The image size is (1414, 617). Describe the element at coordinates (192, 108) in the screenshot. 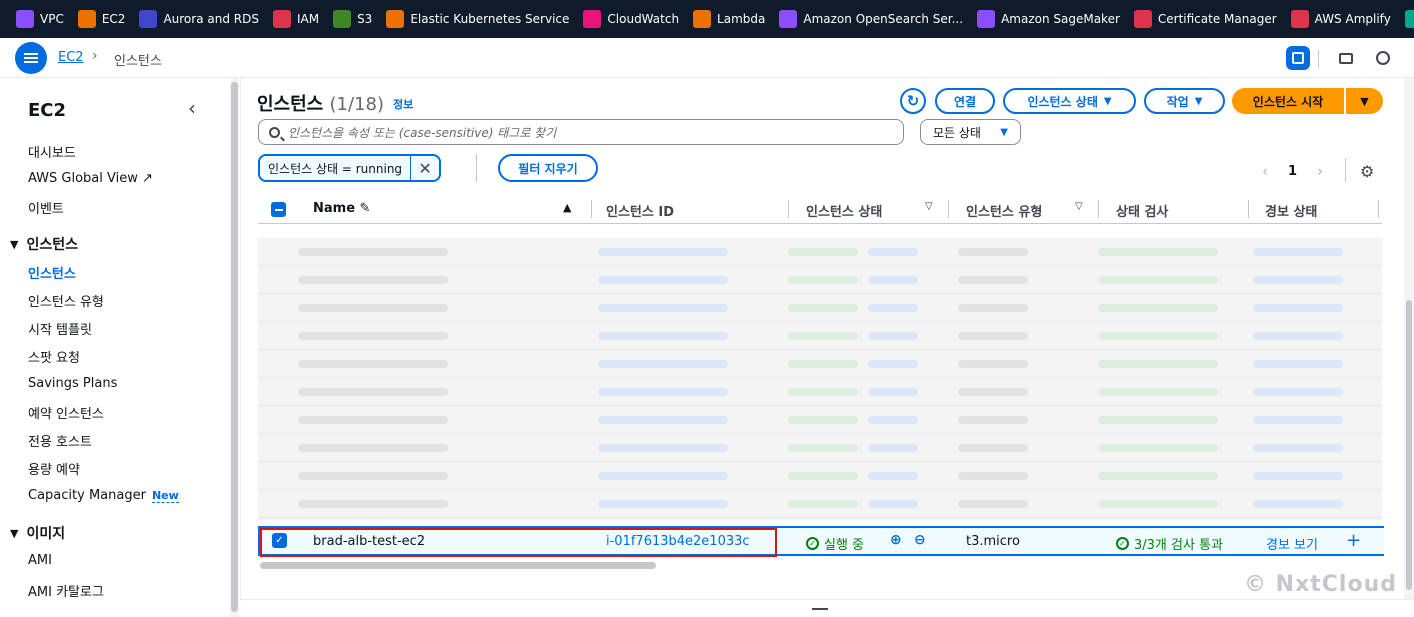

I see `collapse-sidebar-icon: ‹` at that location.